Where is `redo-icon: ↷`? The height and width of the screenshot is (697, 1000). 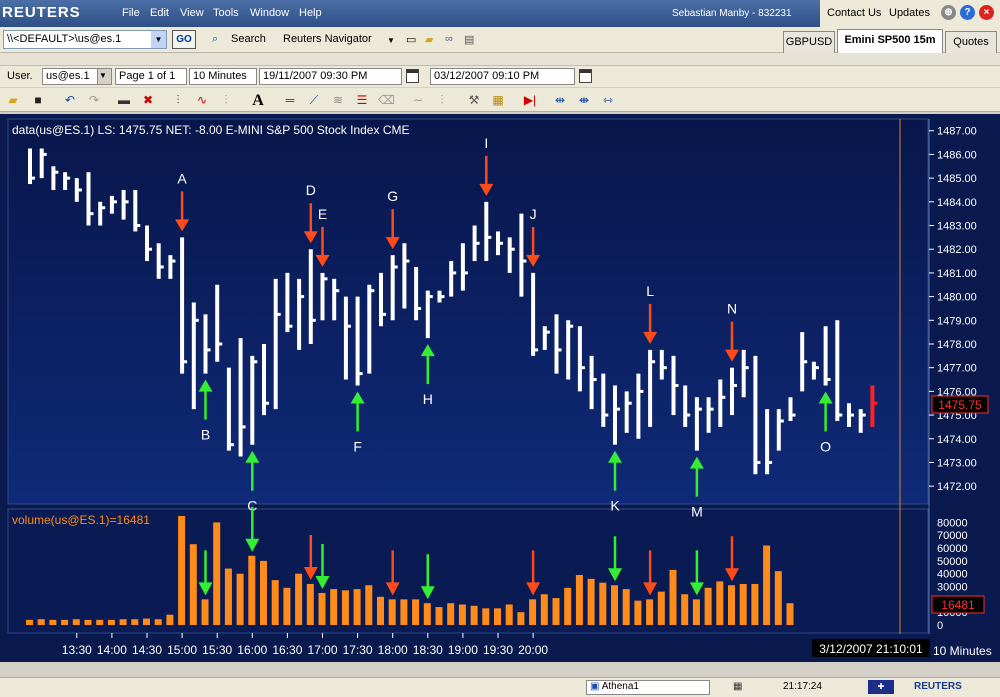
redo-icon: ↷ is located at coordinates (94, 100).